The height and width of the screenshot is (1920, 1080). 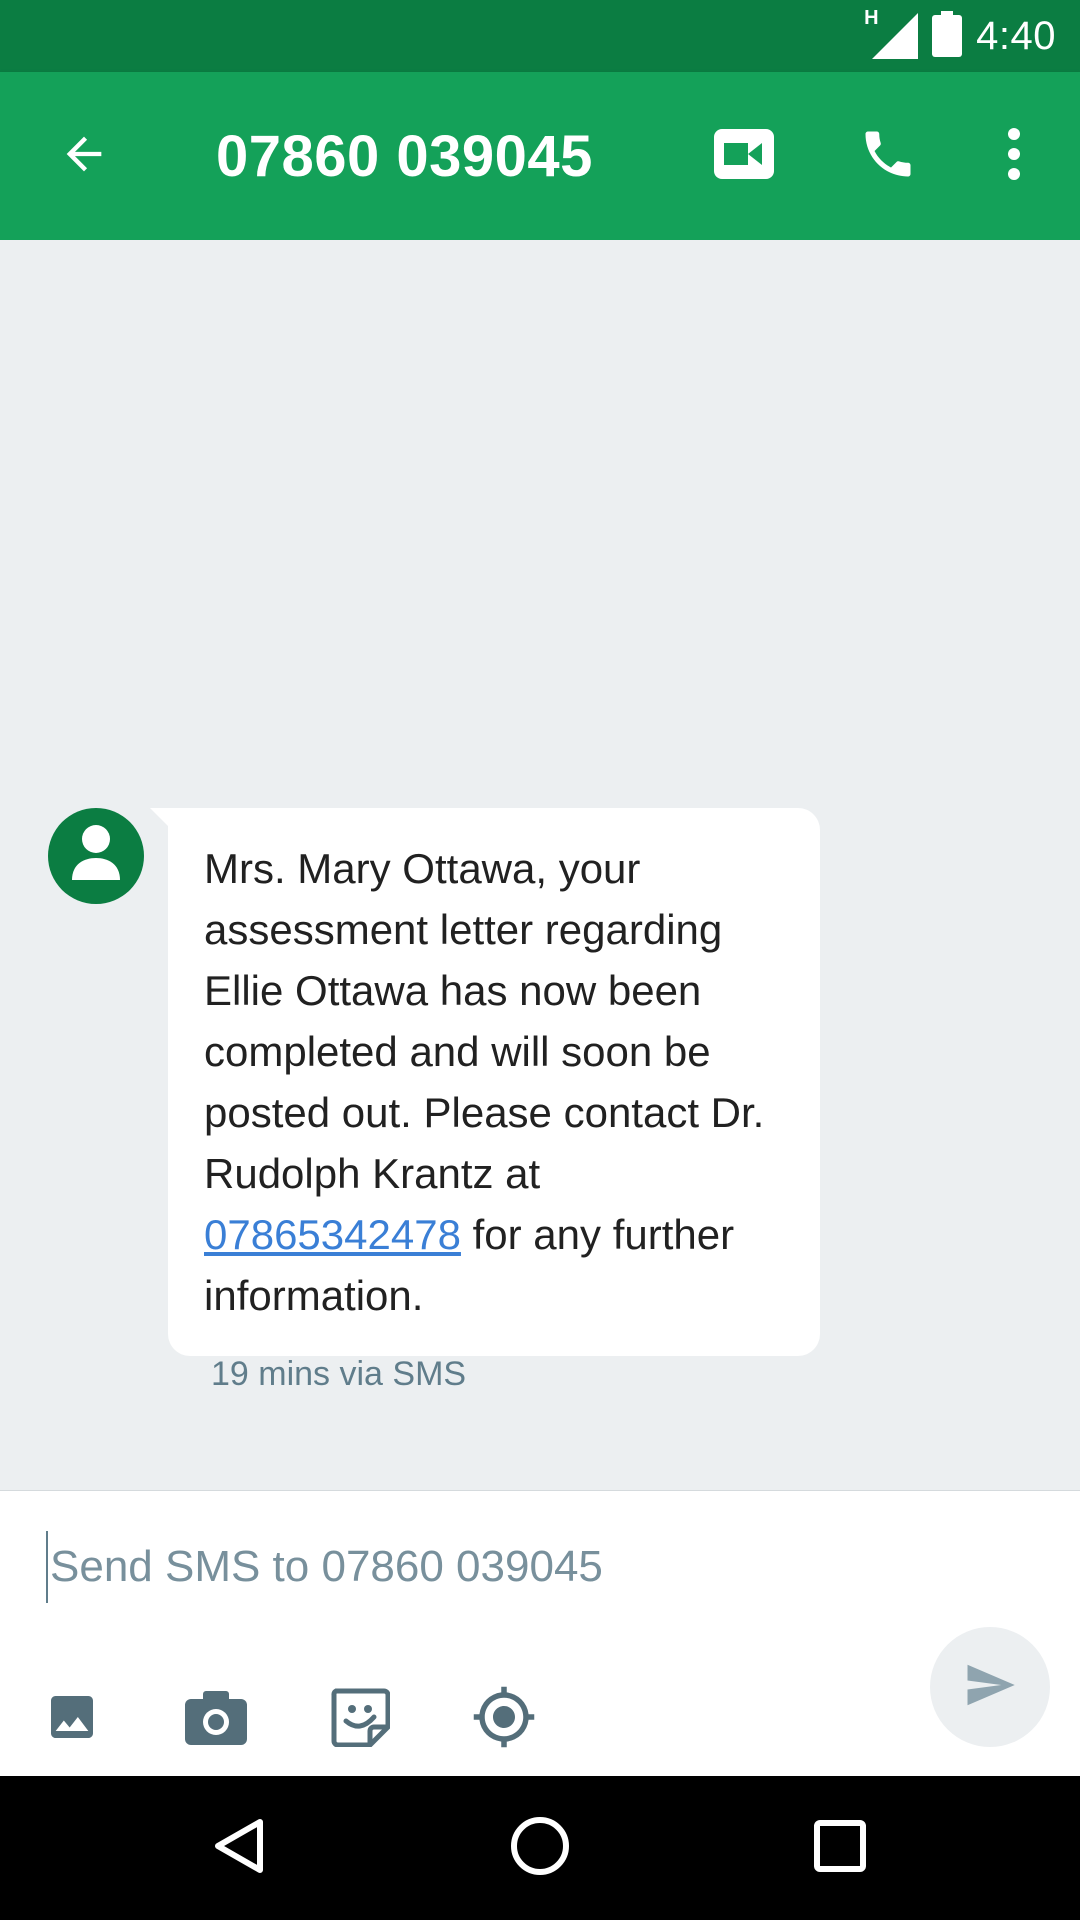 I want to click on sticker-icon, so click(x=360, y=1719).